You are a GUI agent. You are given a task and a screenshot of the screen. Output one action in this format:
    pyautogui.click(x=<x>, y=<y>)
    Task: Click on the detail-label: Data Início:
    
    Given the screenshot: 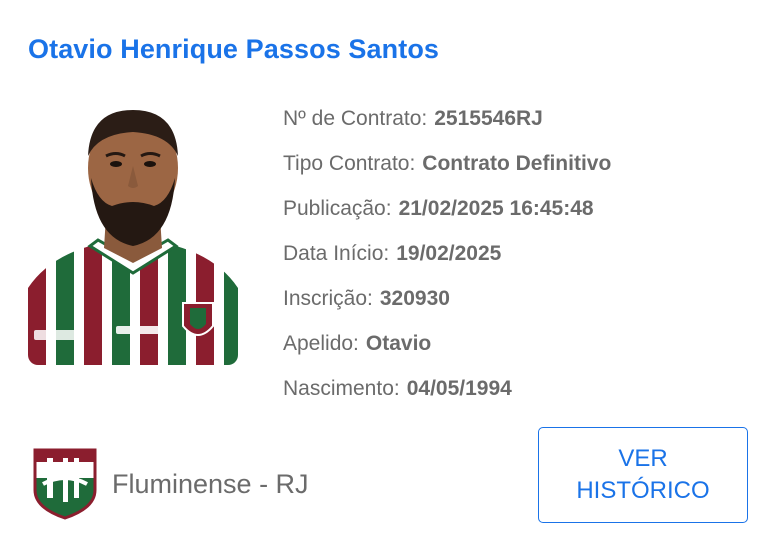 What is the action you would take?
    pyautogui.click(x=336, y=253)
    